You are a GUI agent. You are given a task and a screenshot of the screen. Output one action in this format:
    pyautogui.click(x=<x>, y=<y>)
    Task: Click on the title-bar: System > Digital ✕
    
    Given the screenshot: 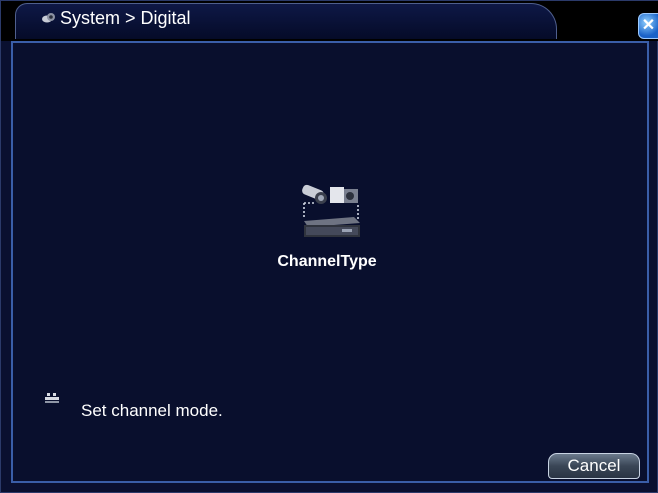 What is the action you would take?
    pyautogui.click(x=329, y=21)
    